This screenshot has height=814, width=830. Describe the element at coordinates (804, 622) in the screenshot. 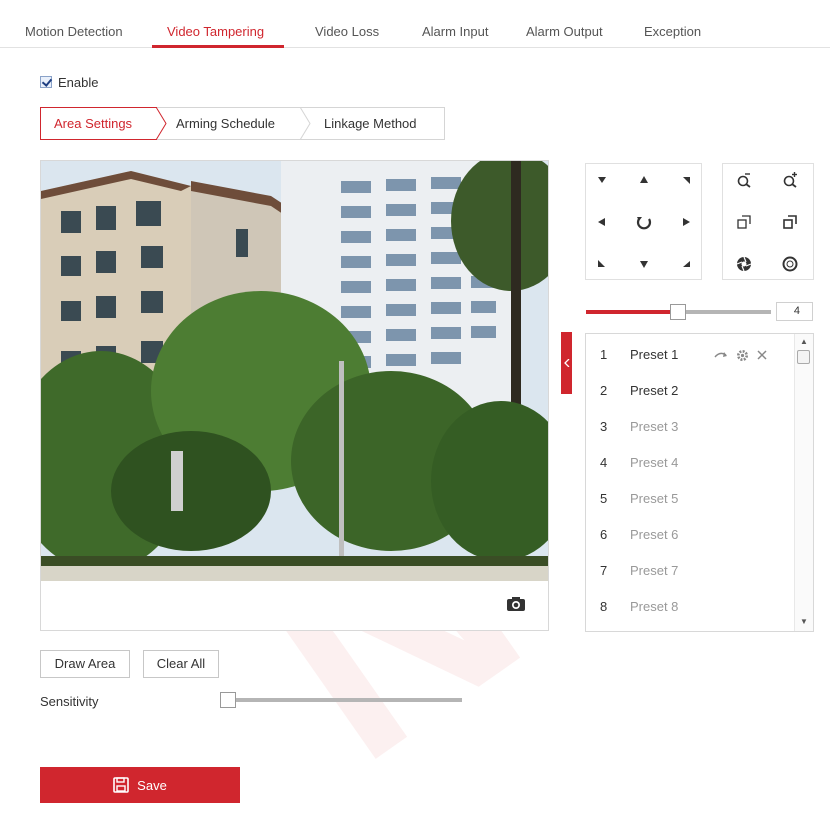

I see `scroll-down-arrow-icon: ▼` at that location.